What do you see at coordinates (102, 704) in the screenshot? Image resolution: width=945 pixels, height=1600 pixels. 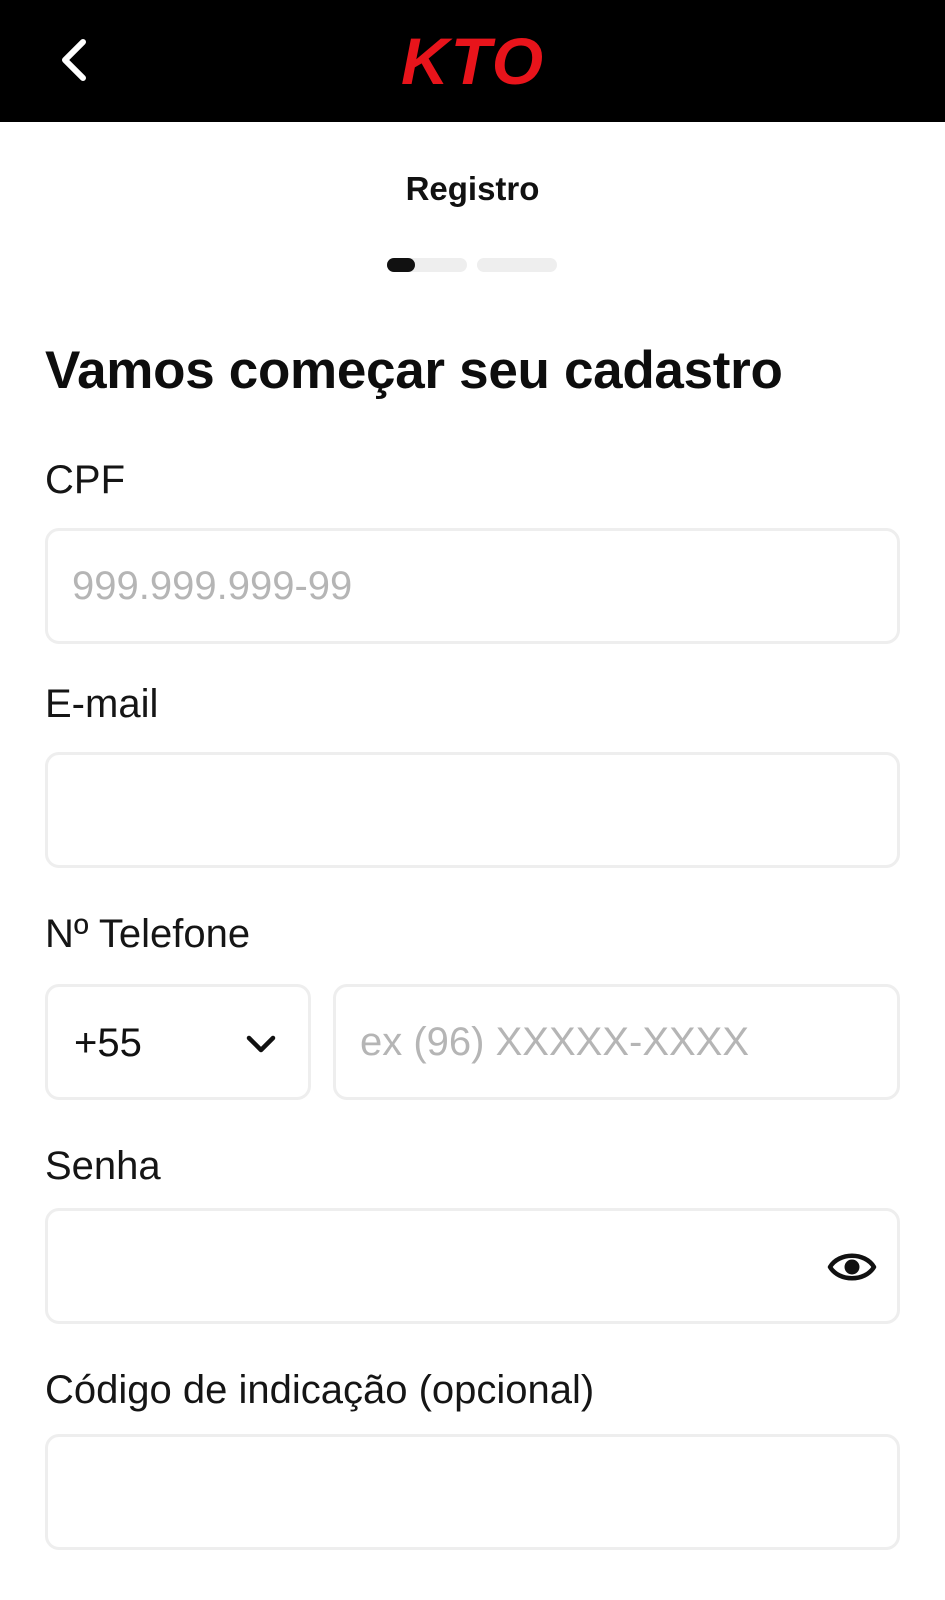 I see `email-label: E-mail` at bounding box center [102, 704].